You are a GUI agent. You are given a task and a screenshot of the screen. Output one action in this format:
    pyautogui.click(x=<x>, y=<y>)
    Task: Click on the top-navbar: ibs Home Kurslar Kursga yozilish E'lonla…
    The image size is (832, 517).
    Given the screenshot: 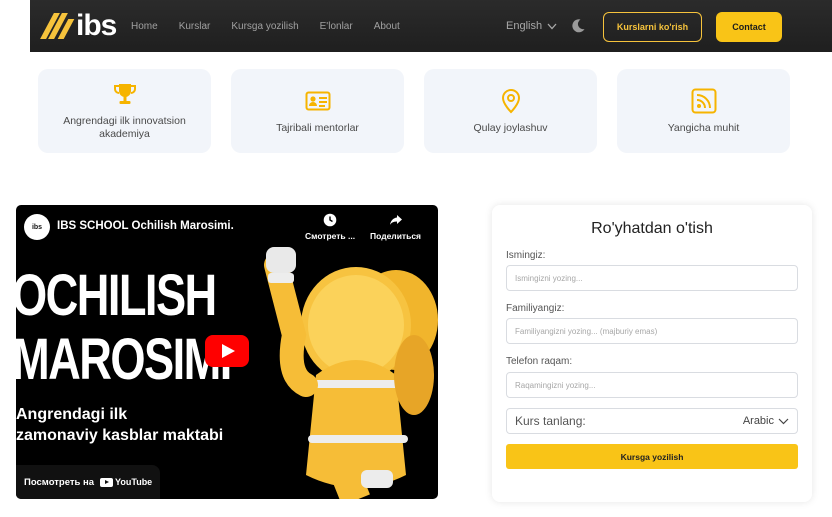 What is the action you would take?
    pyautogui.click(x=431, y=26)
    